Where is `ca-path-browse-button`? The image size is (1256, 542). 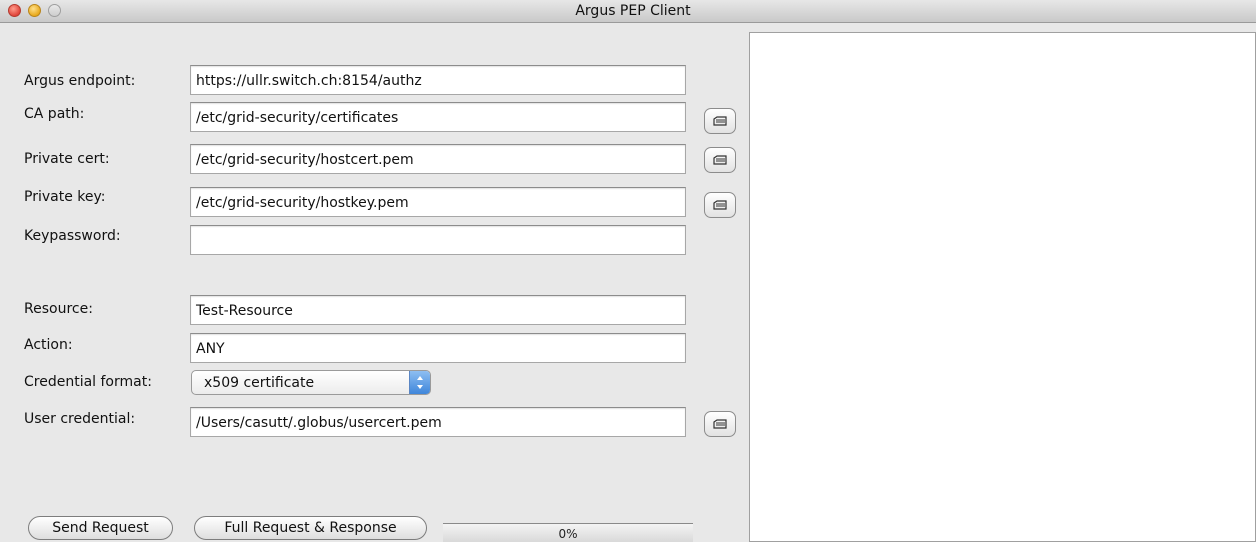 ca-path-browse-button is located at coordinates (720, 121).